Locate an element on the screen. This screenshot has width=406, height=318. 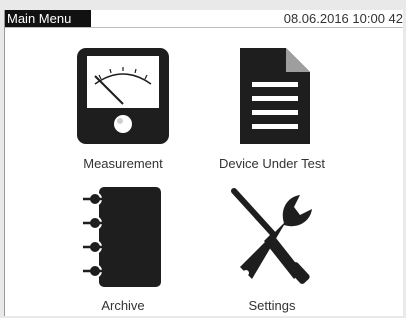
wrench-screwdriver-icon is located at coordinates (271, 236).